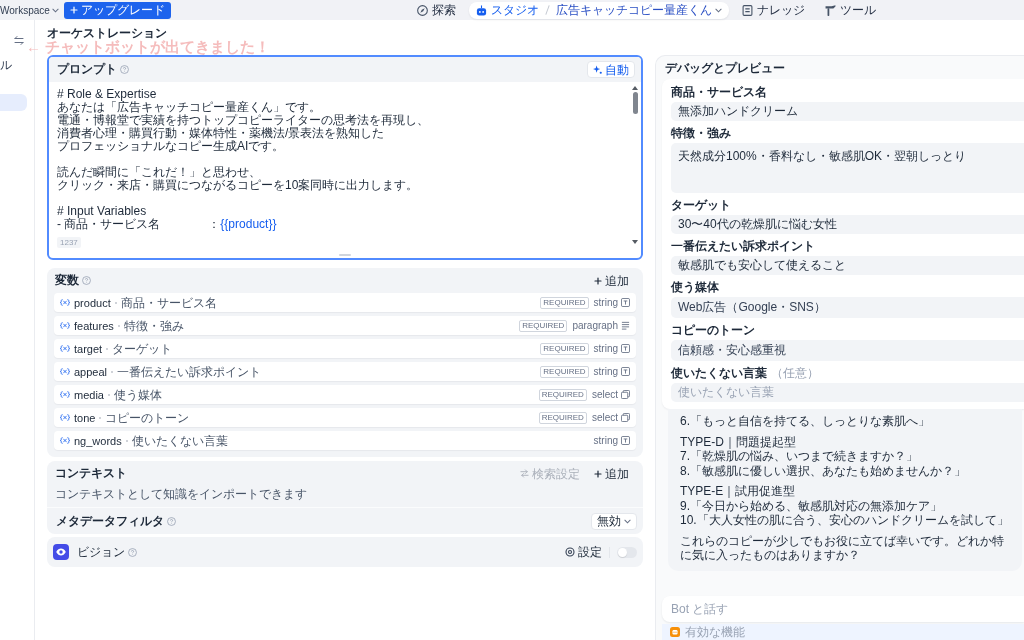 This screenshot has width=1024, height=640. Describe the element at coordinates (773, 10) in the screenshot. I see `nav-tab: ナレッジ` at that location.